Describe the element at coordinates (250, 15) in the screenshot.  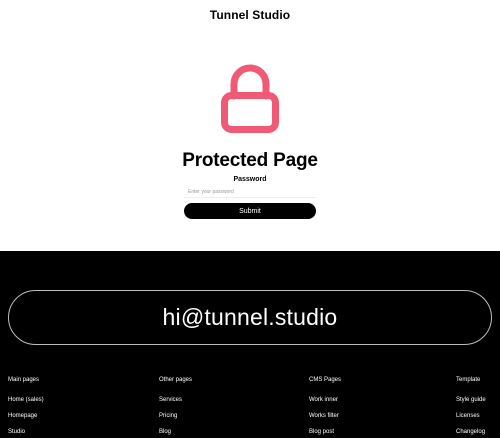
I see `brand-logo: Tunnel Studio` at that location.